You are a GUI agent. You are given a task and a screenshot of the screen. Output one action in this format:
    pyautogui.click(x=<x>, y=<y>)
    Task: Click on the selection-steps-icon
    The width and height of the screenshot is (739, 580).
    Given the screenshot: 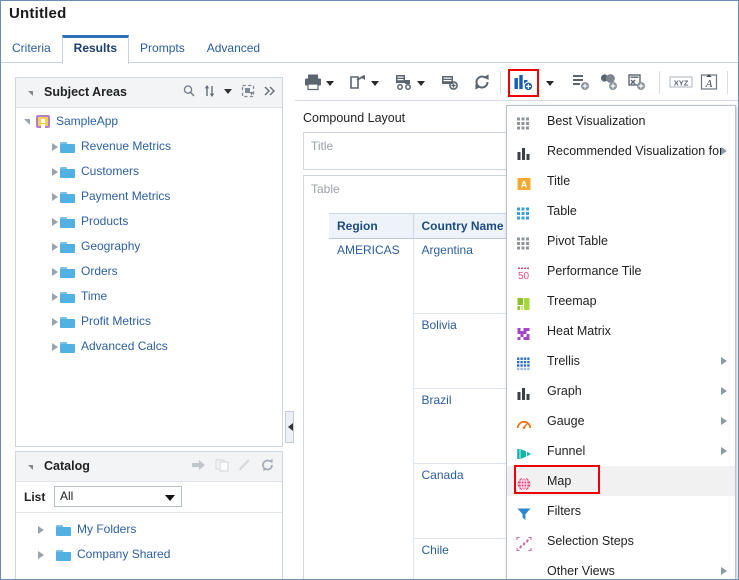 What is the action you would take?
    pyautogui.click(x=524, y=542)
    